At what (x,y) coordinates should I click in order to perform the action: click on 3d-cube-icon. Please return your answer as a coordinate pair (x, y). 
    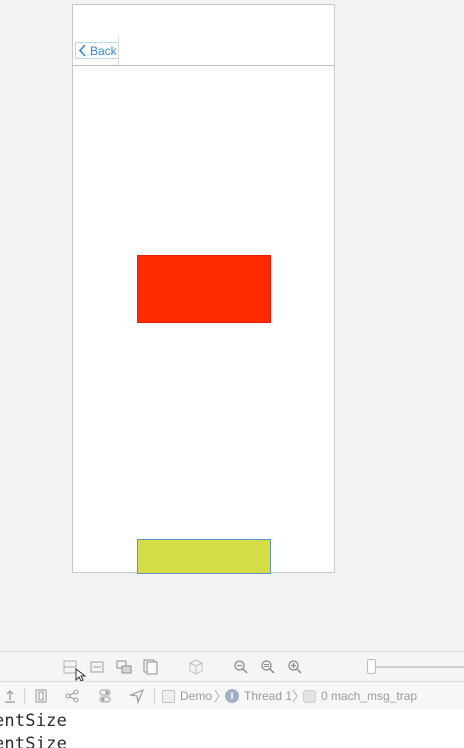
    Looking at the image, I should click on (196, 667).